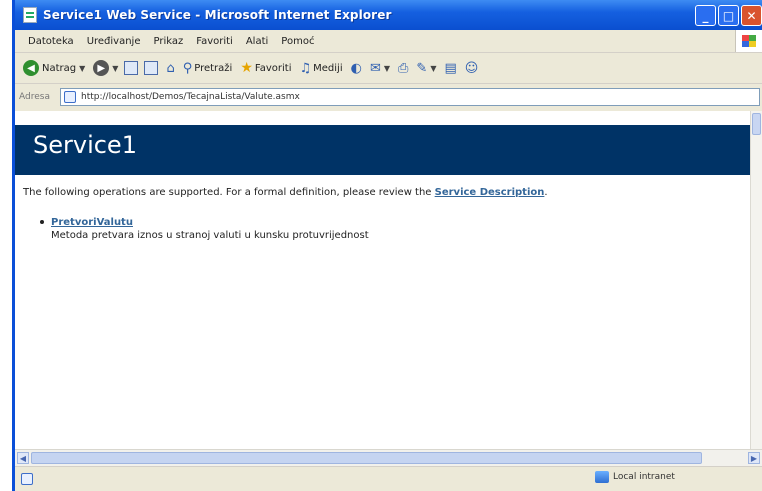 The height and width of the screenshot is (491, 762). I want to click on address-label: Adresa, so click(34, 97).